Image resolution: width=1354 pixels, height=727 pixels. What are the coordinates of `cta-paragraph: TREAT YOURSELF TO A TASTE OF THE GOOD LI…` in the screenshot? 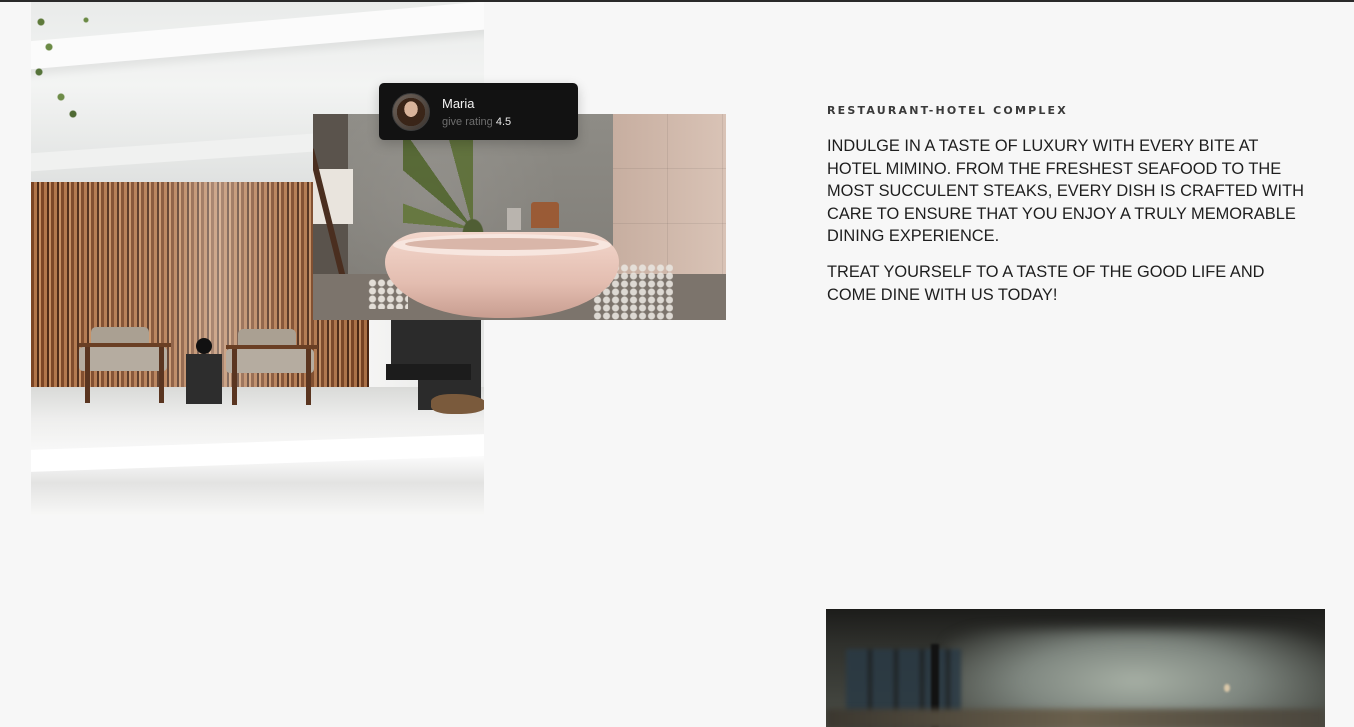 It's located at (1046, 283).